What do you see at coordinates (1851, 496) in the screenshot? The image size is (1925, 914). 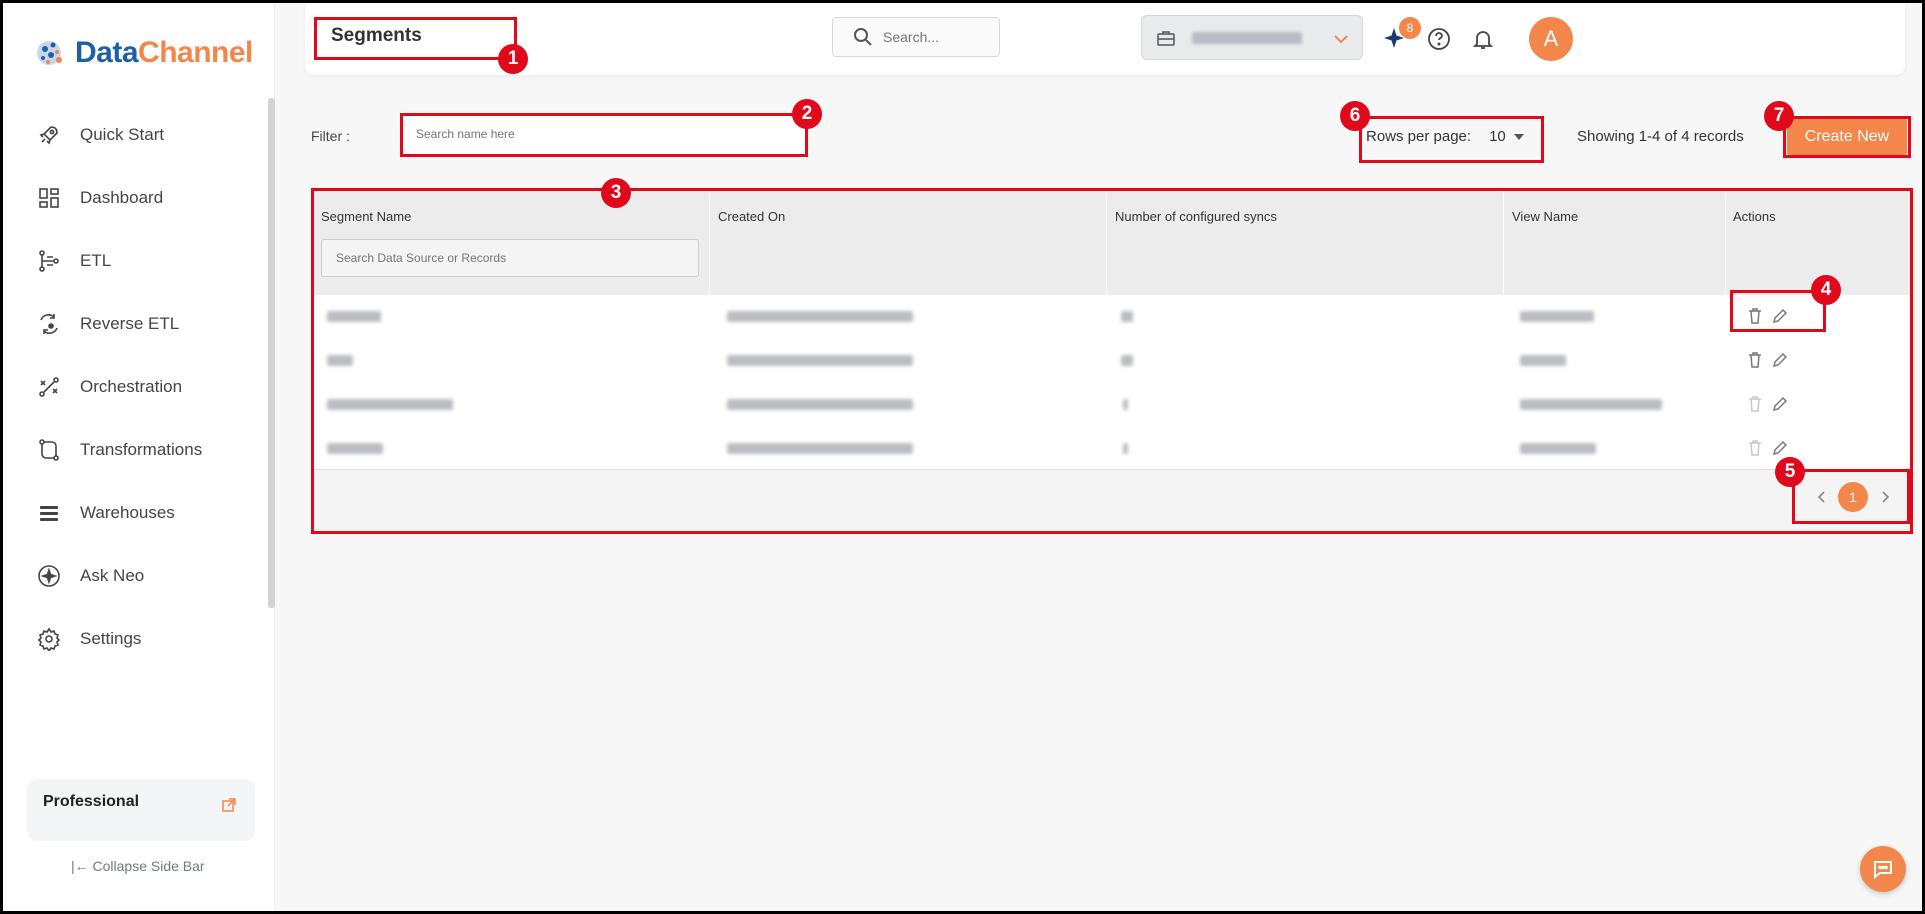 I see `annotation-box-pagination` at bounding box center [1851, 496].